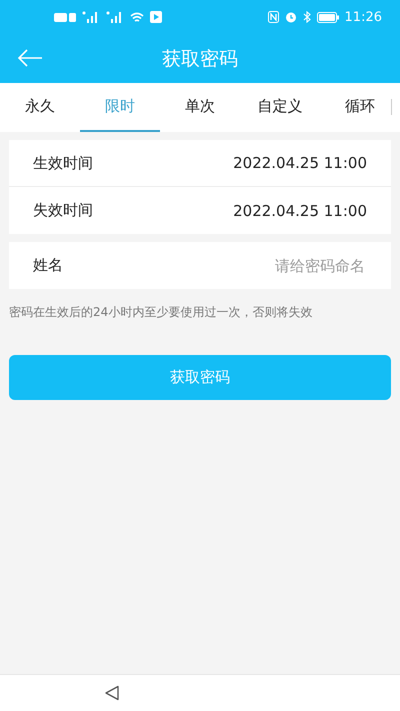 Image resolution: width=400 pixels, height=711 pixels. What do you see at coordinates (48, 265) in the screenshot?
I see `row-label: 姓名` at bounding box center [48, 265].